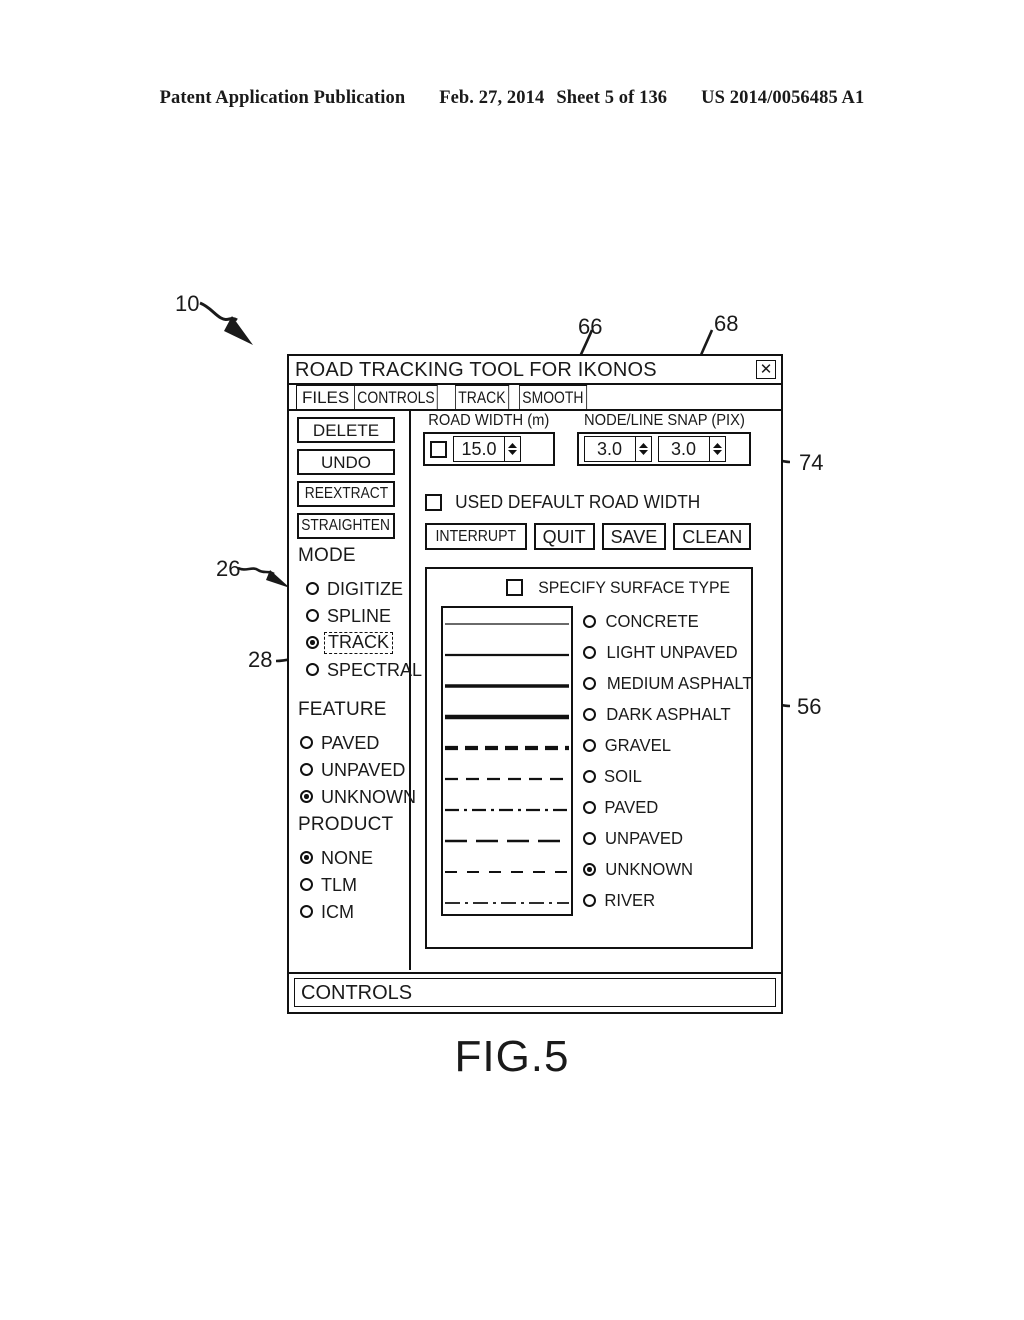 The height and width of the screenshot is (1320, 1024). Describe the element at coordinates (565, 502) in the screenshot. I see `use-default-road-width-row: USED DEFAULT ROAD WIDTH` at that location.